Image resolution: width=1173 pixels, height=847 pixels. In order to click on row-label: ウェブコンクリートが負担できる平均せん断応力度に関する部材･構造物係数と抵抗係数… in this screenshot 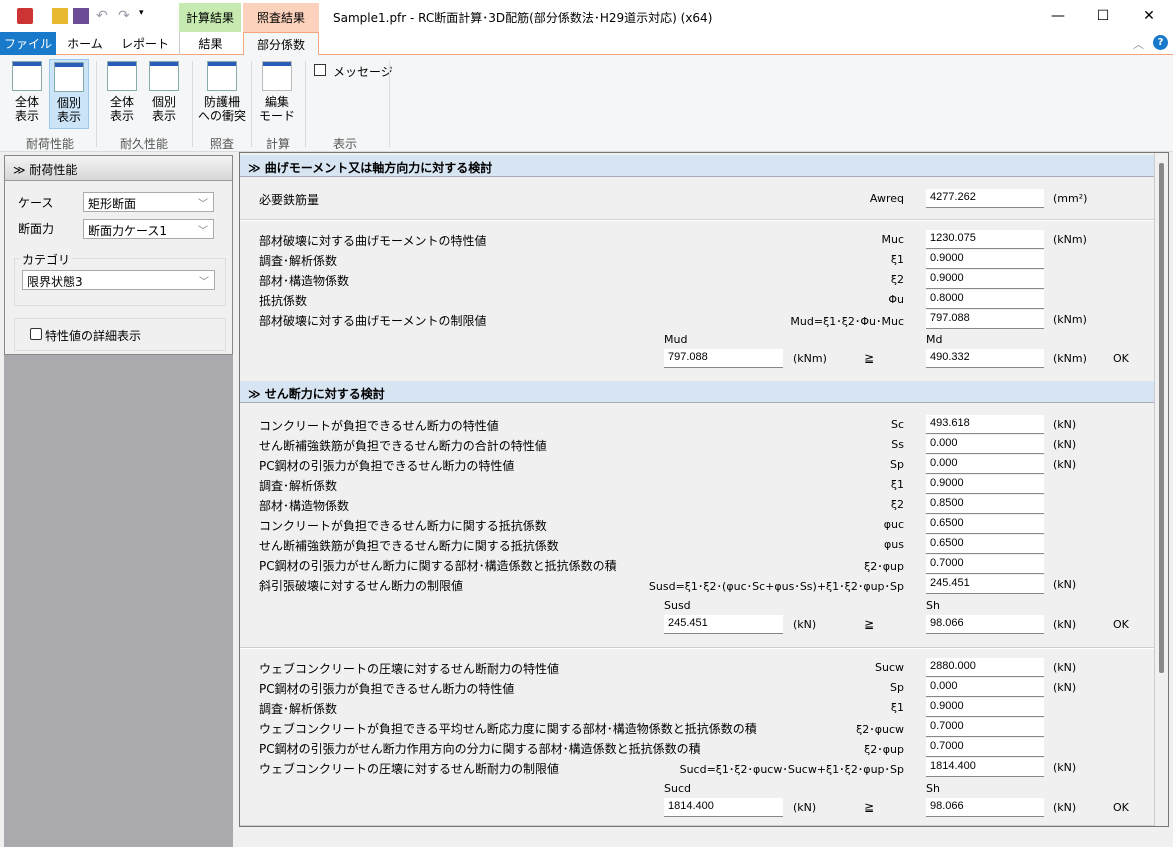, I will do `click(508, 729)`.